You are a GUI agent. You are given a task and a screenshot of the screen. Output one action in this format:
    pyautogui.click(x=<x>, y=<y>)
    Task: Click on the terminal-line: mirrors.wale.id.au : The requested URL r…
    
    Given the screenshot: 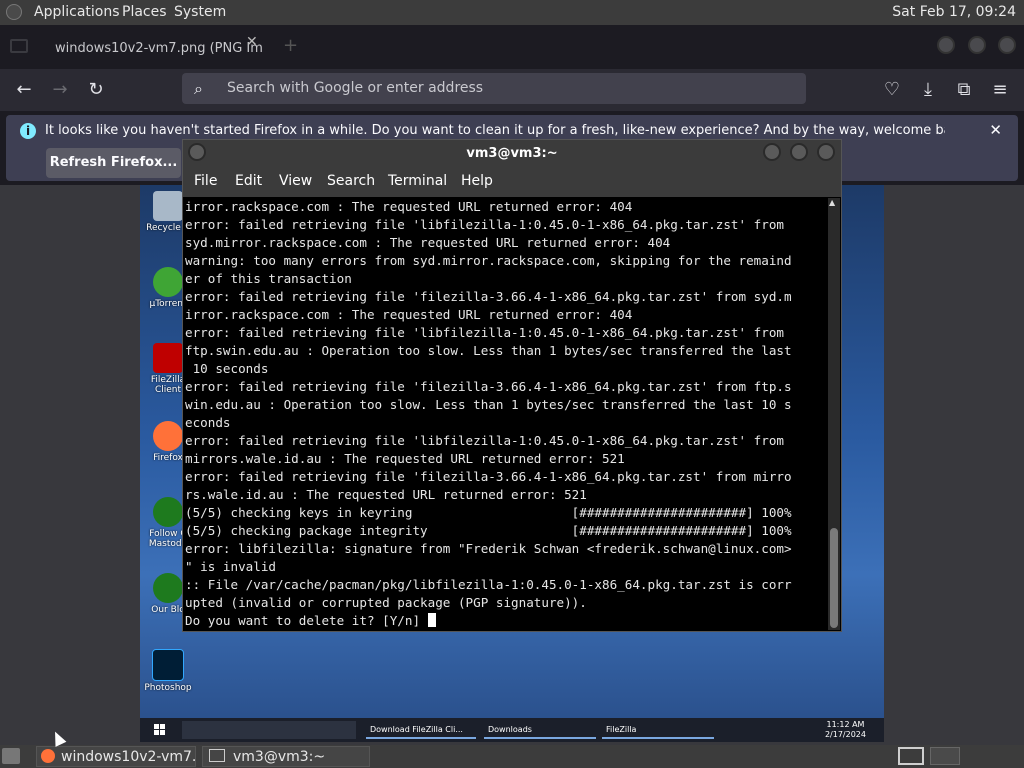 What is the action you would take?
    pyautogui.click(x=405, y=458)
    